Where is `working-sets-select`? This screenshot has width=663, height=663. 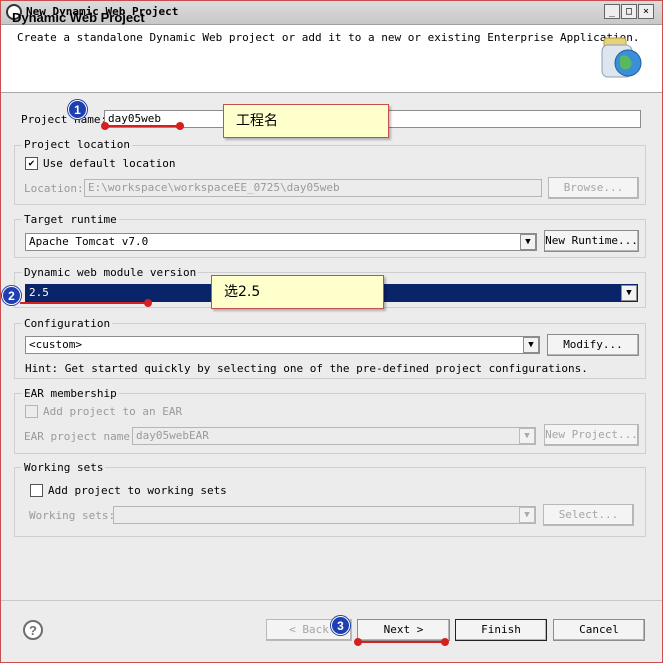
working-sets-select is located at coordinates (324, 515).